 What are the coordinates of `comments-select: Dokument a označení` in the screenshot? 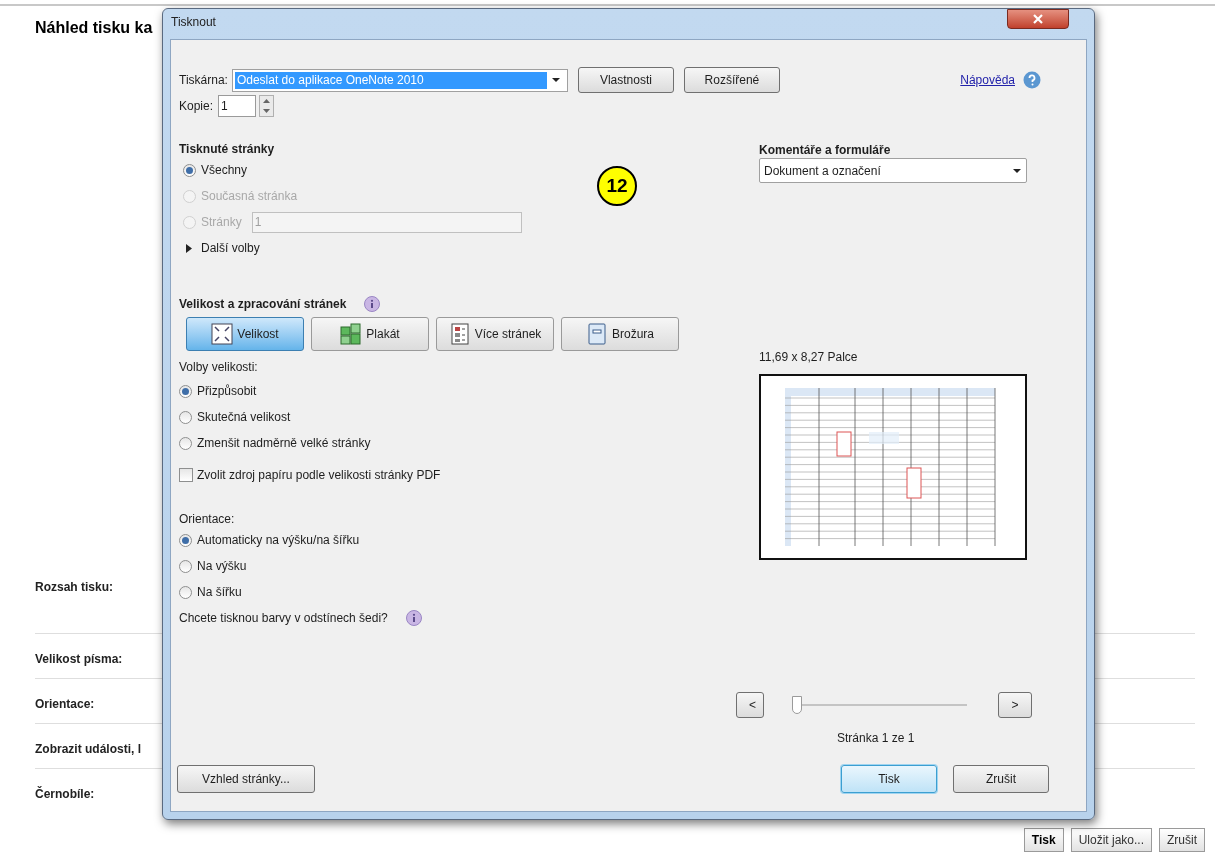 It's located at (893, 170).